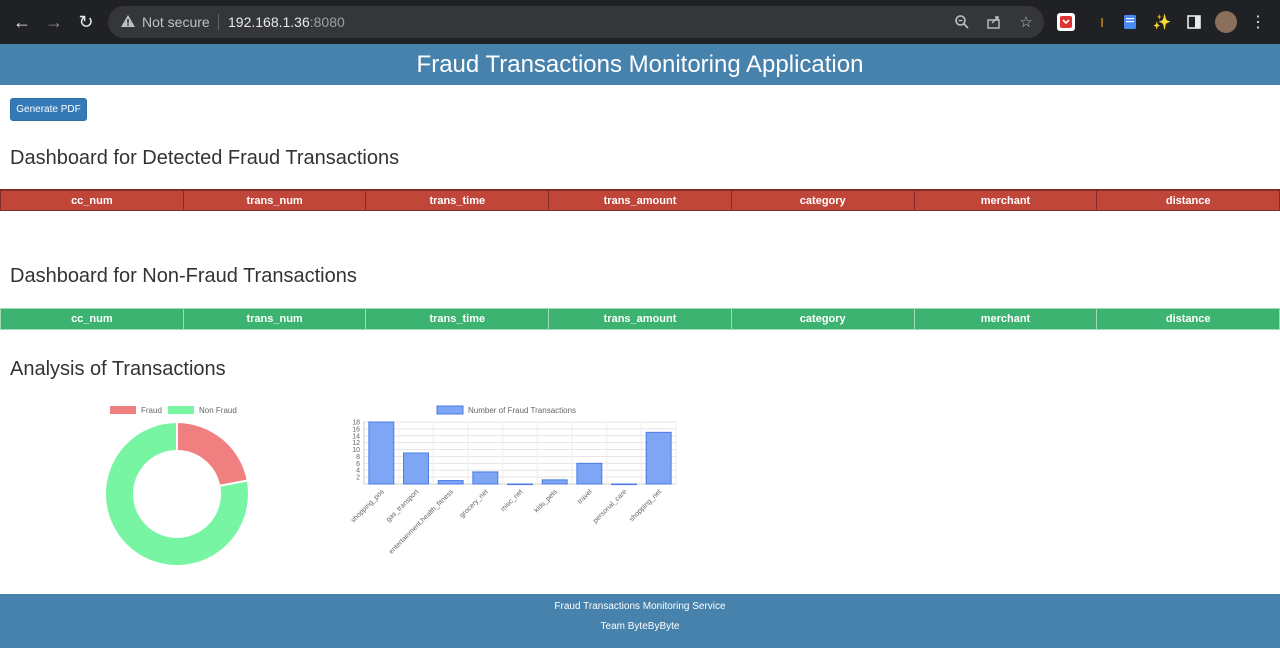 This screenshot has height=648, width=1280. I want to click on y-tick-label: 6, so click(358, 464).